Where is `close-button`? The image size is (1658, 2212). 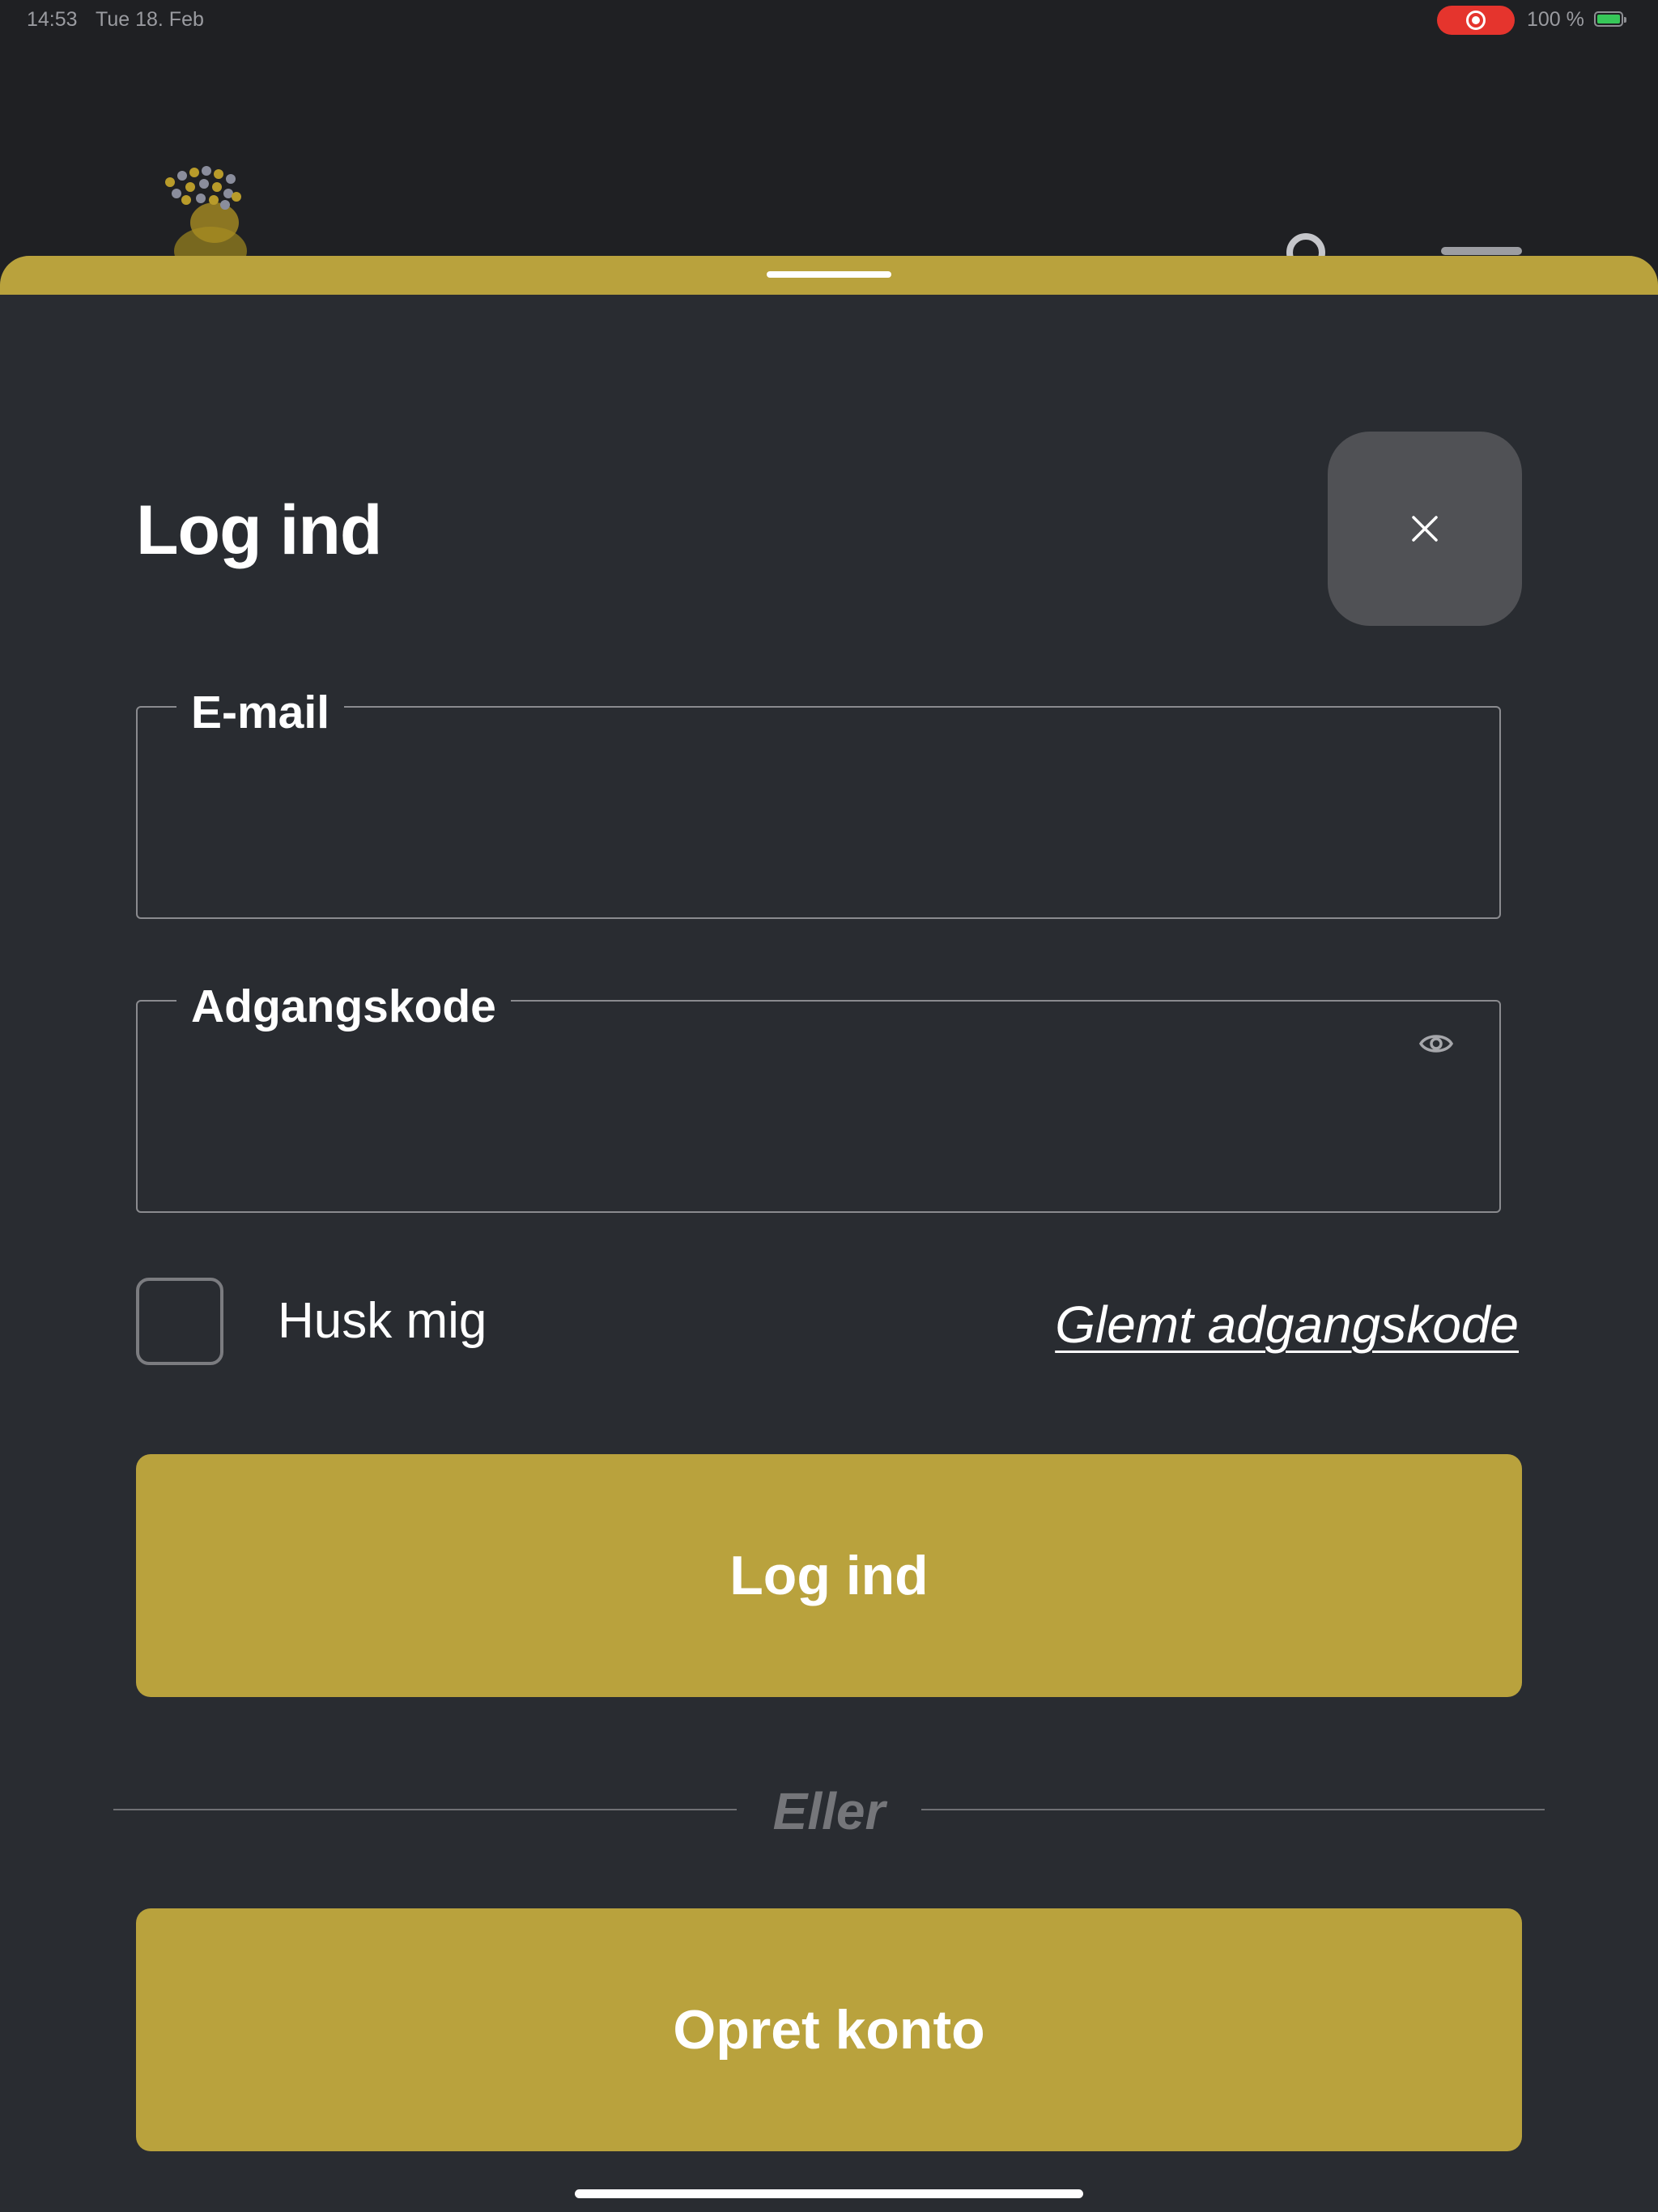
close-button is located at coordinates (1425, 529).